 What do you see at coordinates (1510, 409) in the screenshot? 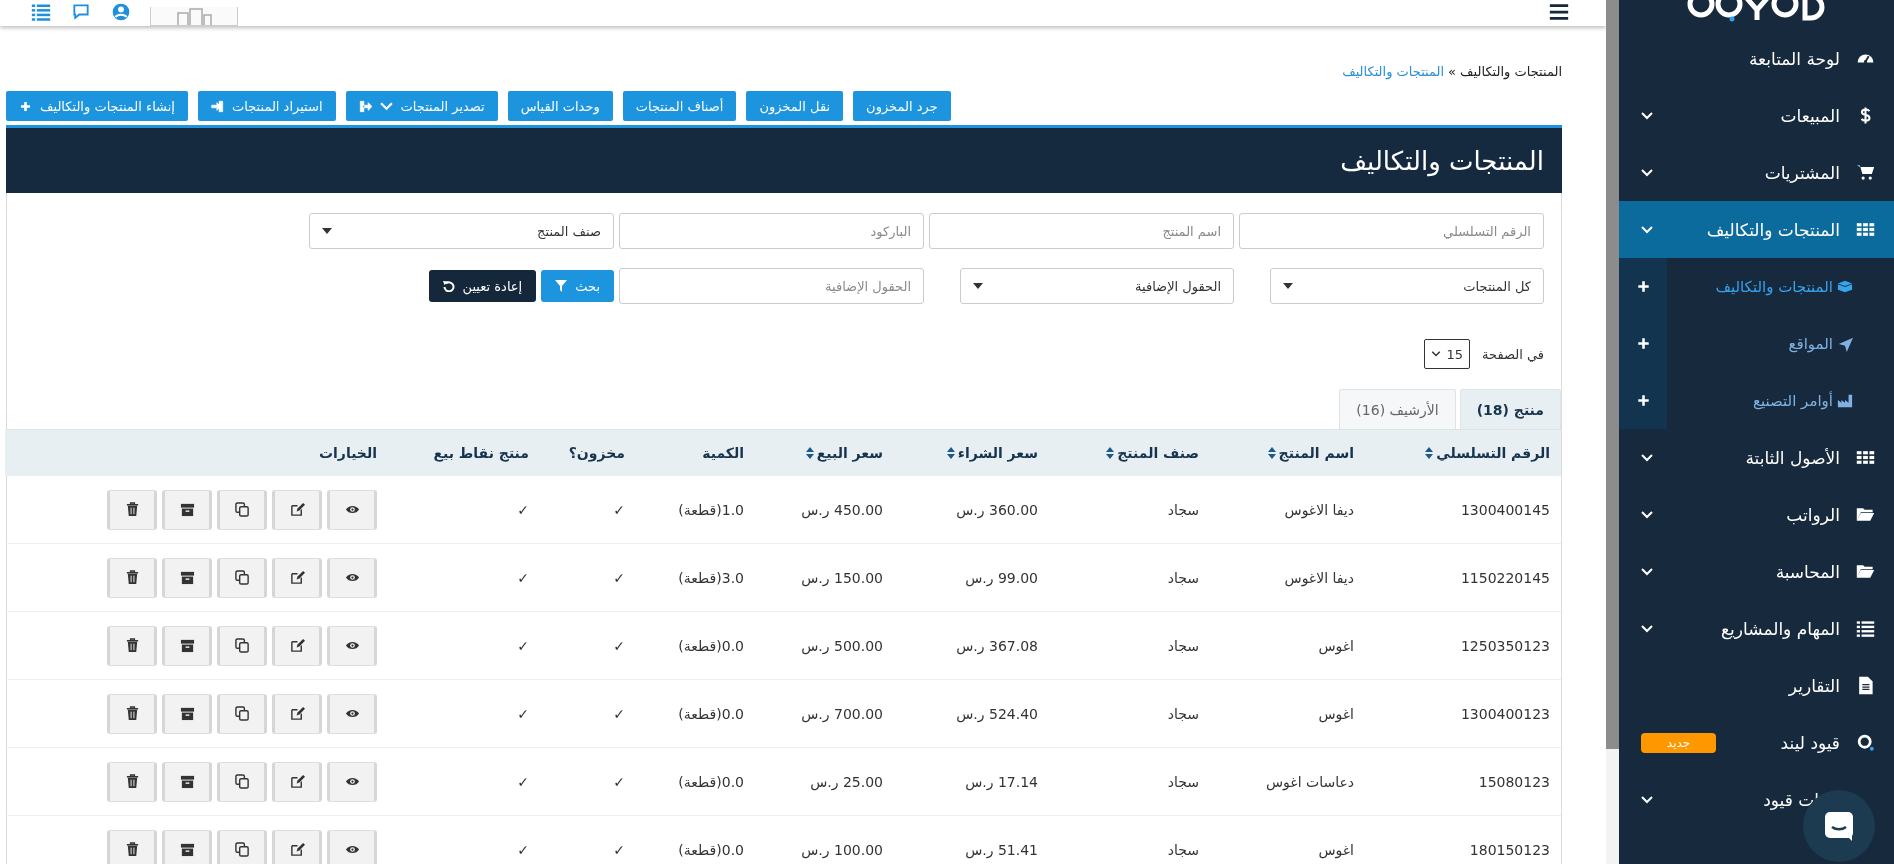
I see `tab: منتج (18)` at bounding box center [1510, 409].